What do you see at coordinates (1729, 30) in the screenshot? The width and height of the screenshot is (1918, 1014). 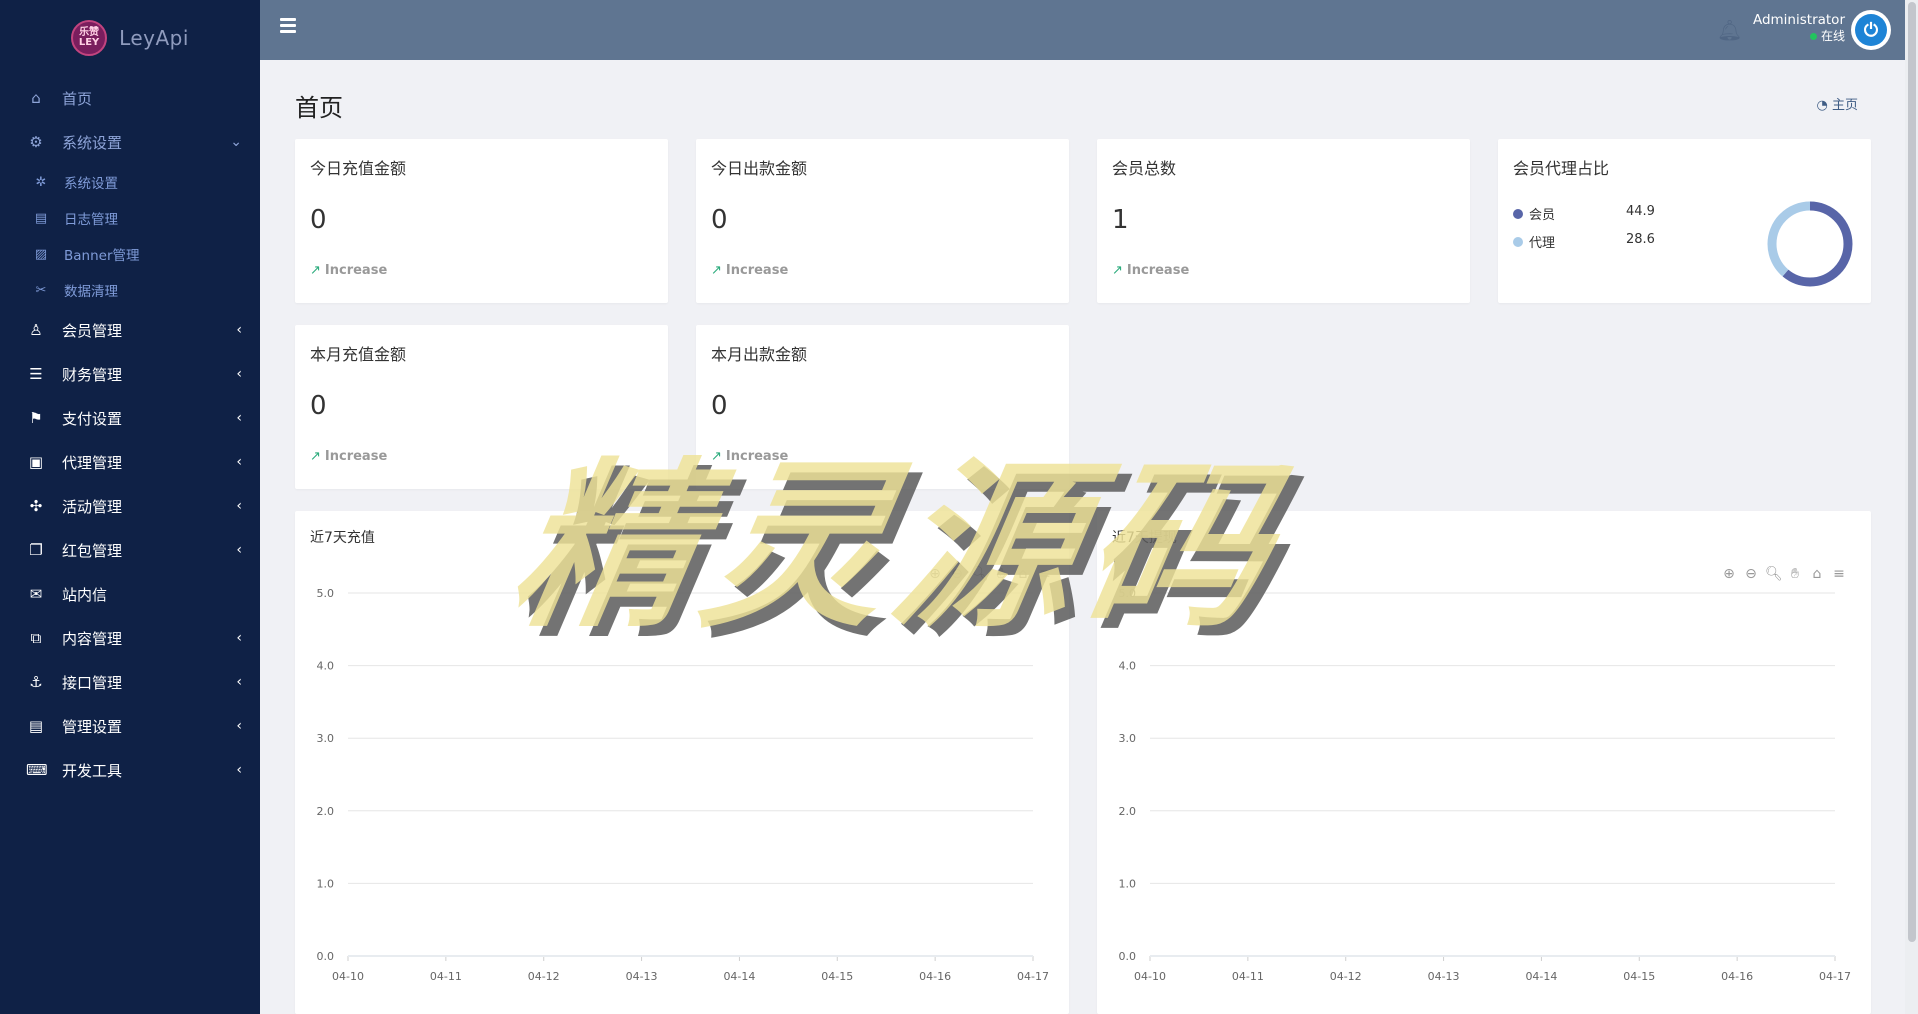 I see `bell-icon: 🔔︎` at bounding box center [1729, 30].